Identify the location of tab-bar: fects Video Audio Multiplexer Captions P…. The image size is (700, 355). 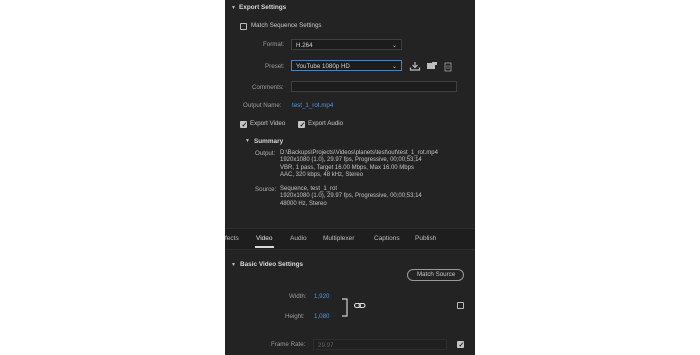
(350, 239).